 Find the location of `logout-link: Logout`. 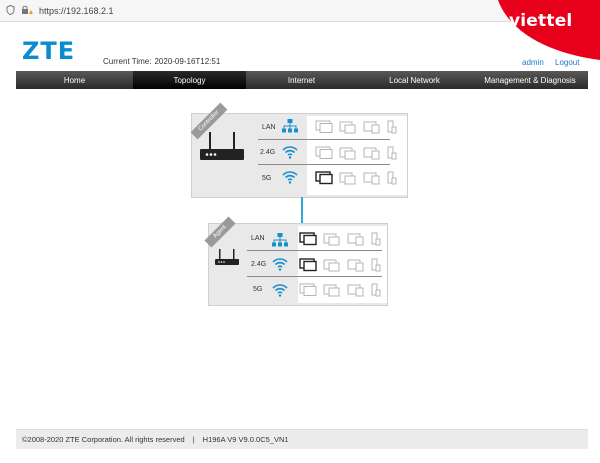

logout-link: Logout is located at coordinates (567, 62).